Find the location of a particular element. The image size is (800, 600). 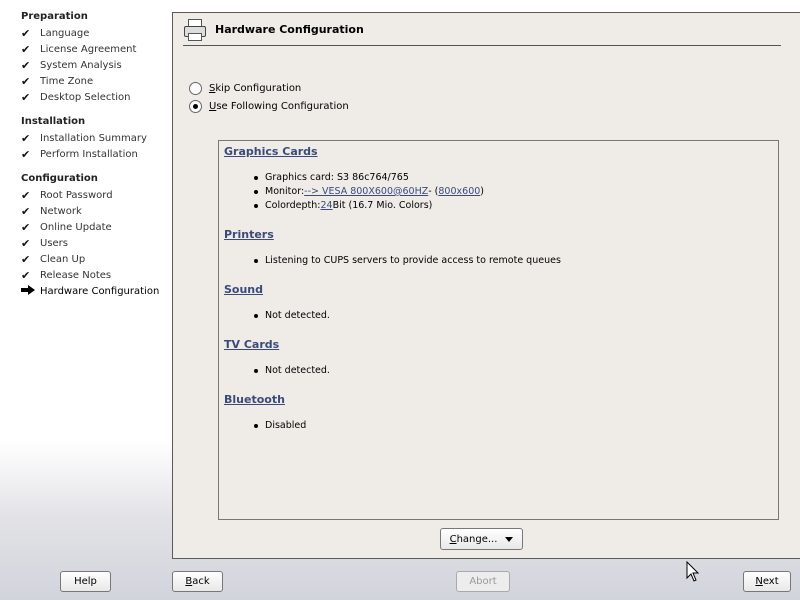

sidebar-item-label: Installation Summary is located at coordinates (93, 138).